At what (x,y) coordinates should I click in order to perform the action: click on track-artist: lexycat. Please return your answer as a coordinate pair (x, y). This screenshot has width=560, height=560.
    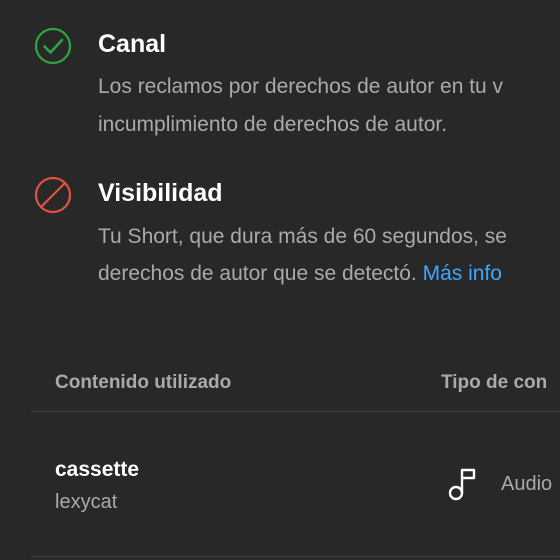
    Looking at the image, I should click on (86, 502).